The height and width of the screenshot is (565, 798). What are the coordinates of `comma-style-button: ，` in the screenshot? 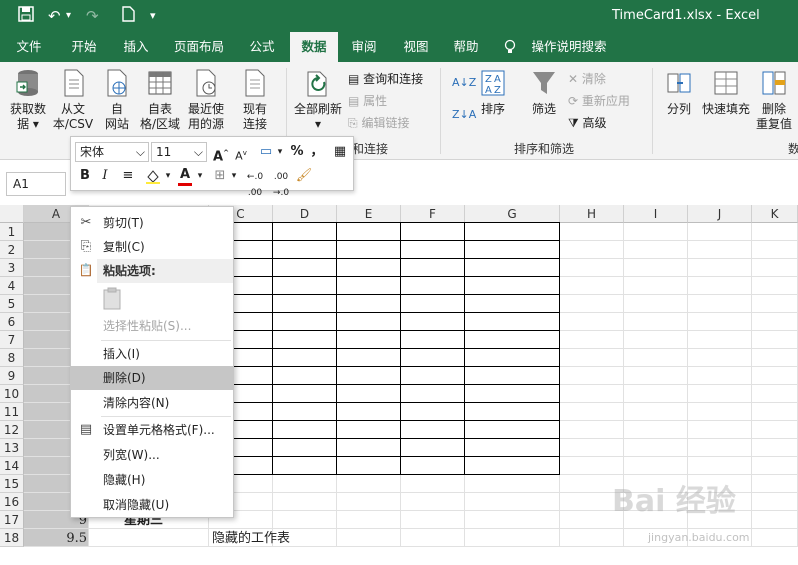 It's located at (317, 152).